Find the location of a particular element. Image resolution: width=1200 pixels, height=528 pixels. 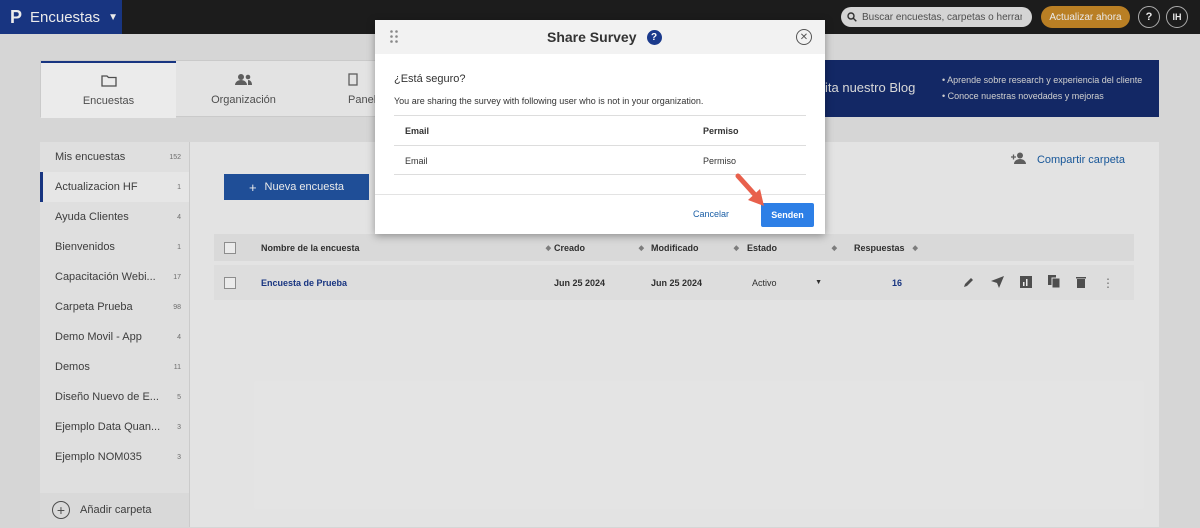

share-user-table: Email Permiso Email Permiso is located at coordinates (600, 145).